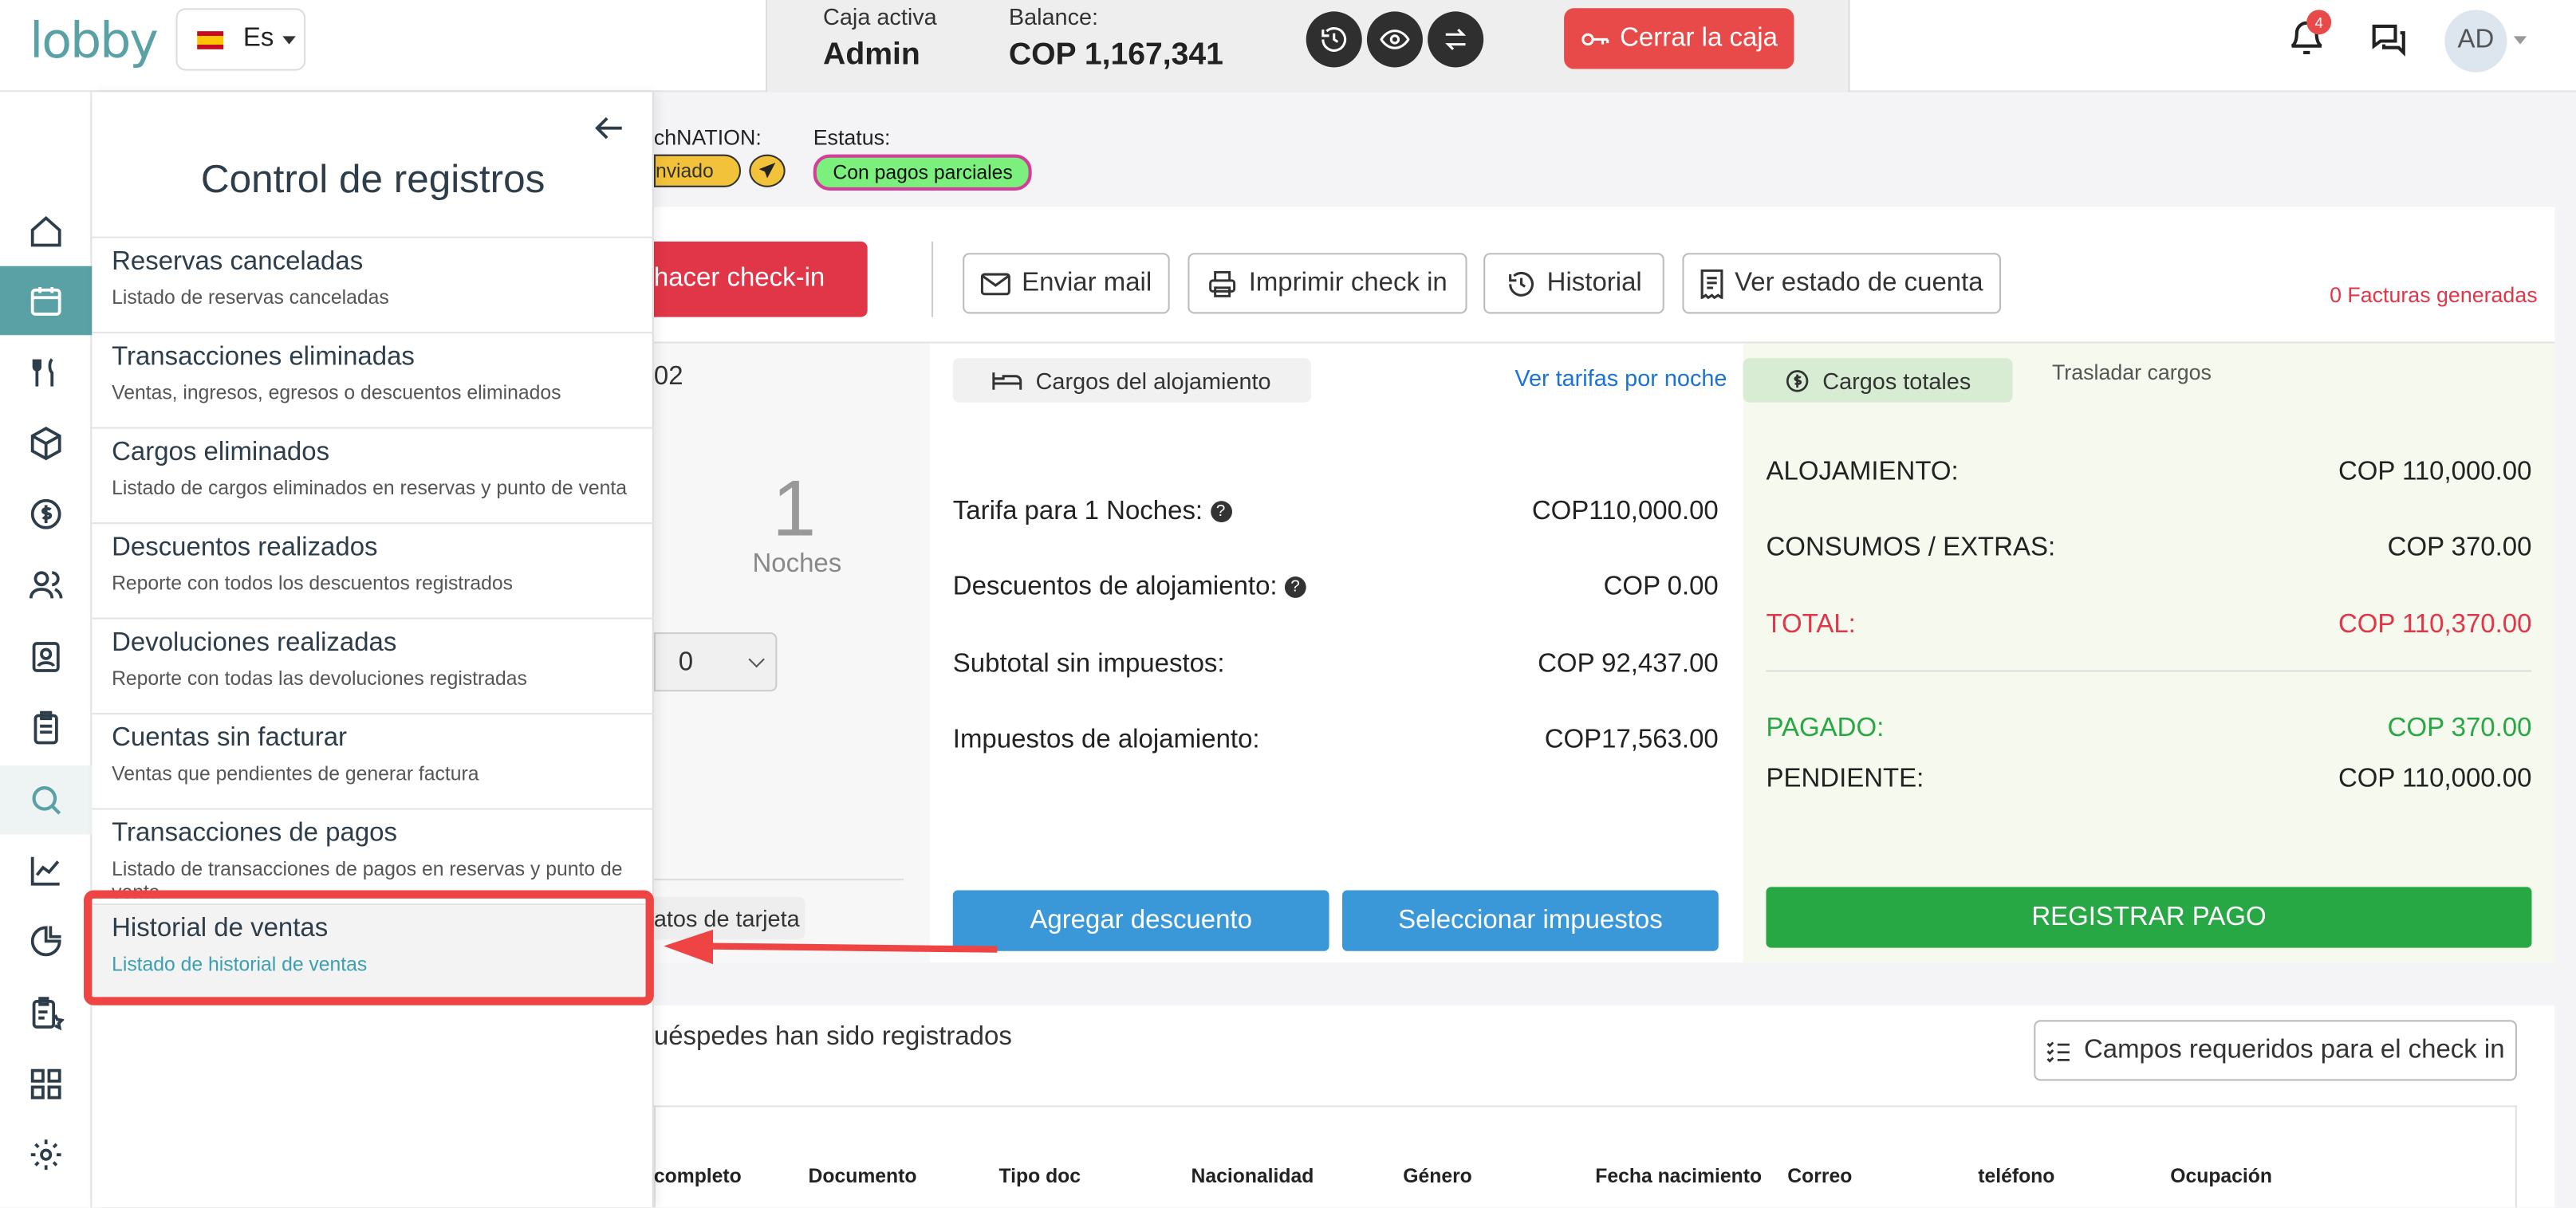  Describe the element at coordinates (2221, 1176) in the screenshot. I see `col-header: Ocupación` at that location.